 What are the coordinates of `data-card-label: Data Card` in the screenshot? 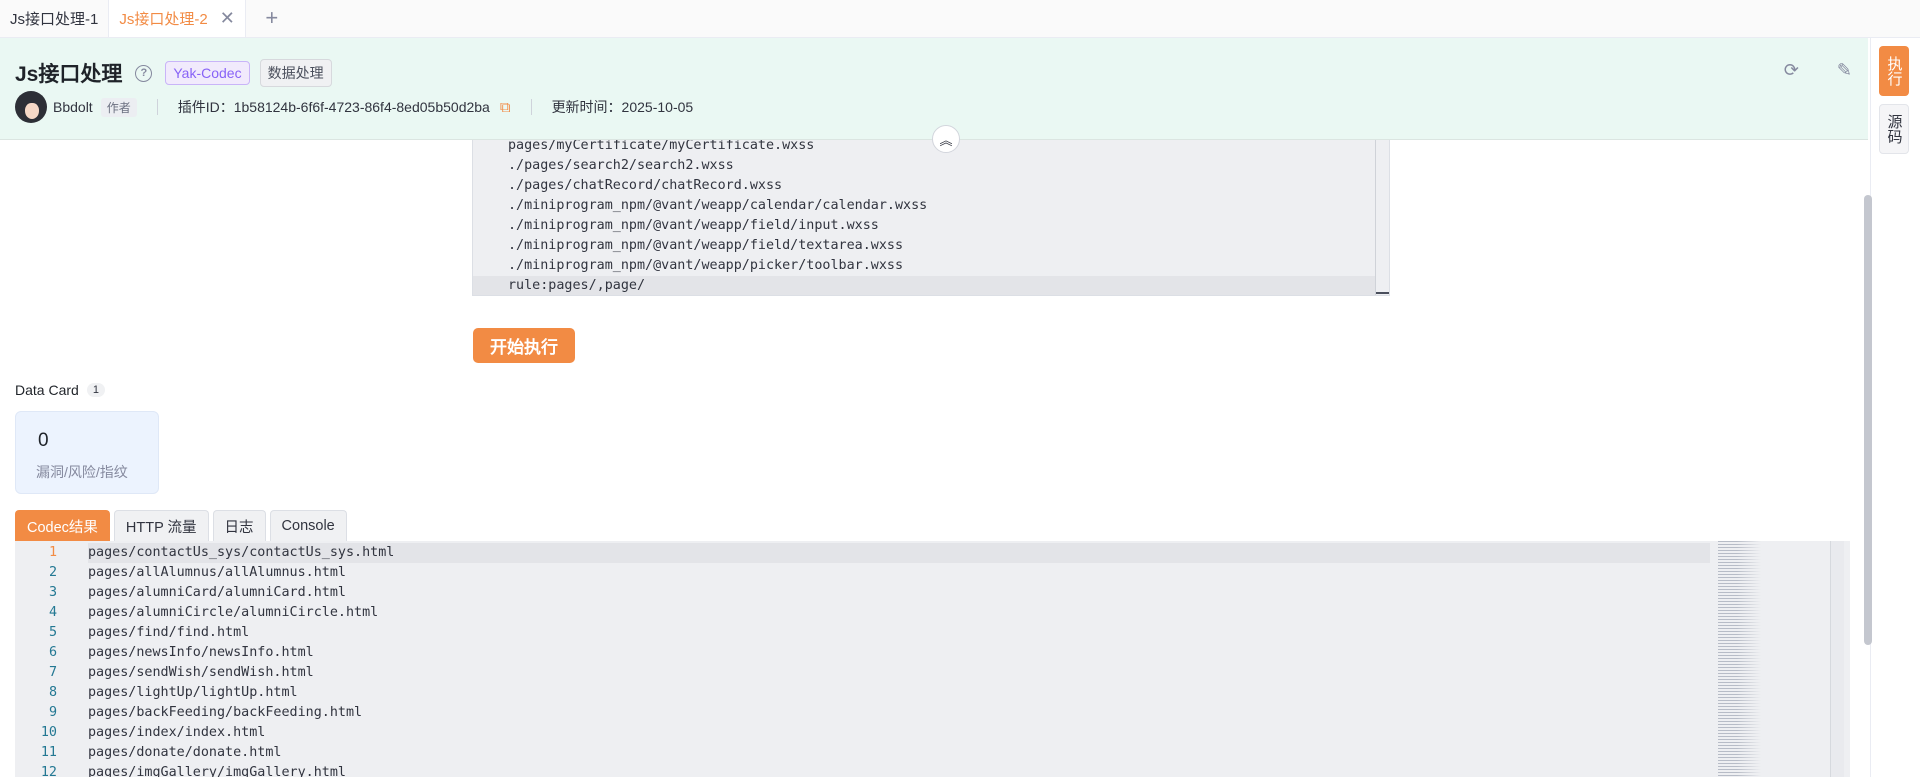 It's located at (47, 390).